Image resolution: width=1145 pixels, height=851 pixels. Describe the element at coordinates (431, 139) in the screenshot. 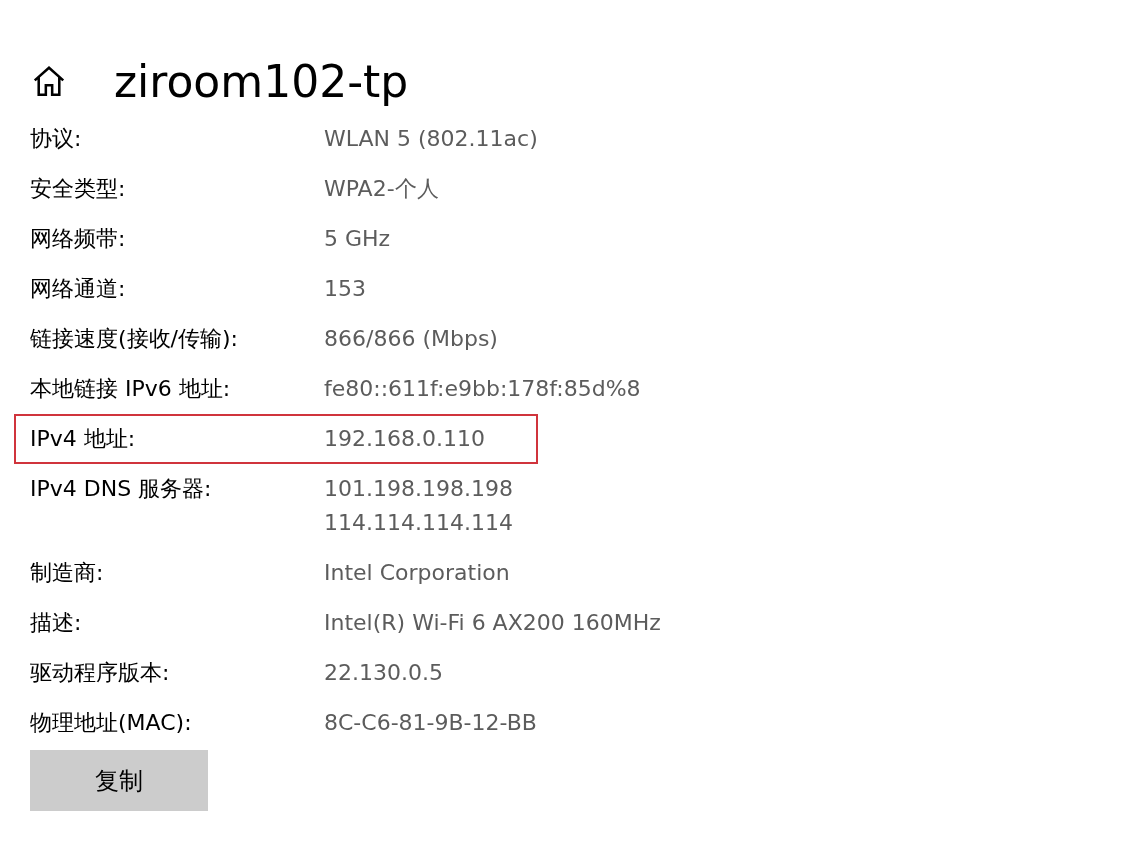

I see `property-value: WLAN 5 (802.11ac)` at that location.